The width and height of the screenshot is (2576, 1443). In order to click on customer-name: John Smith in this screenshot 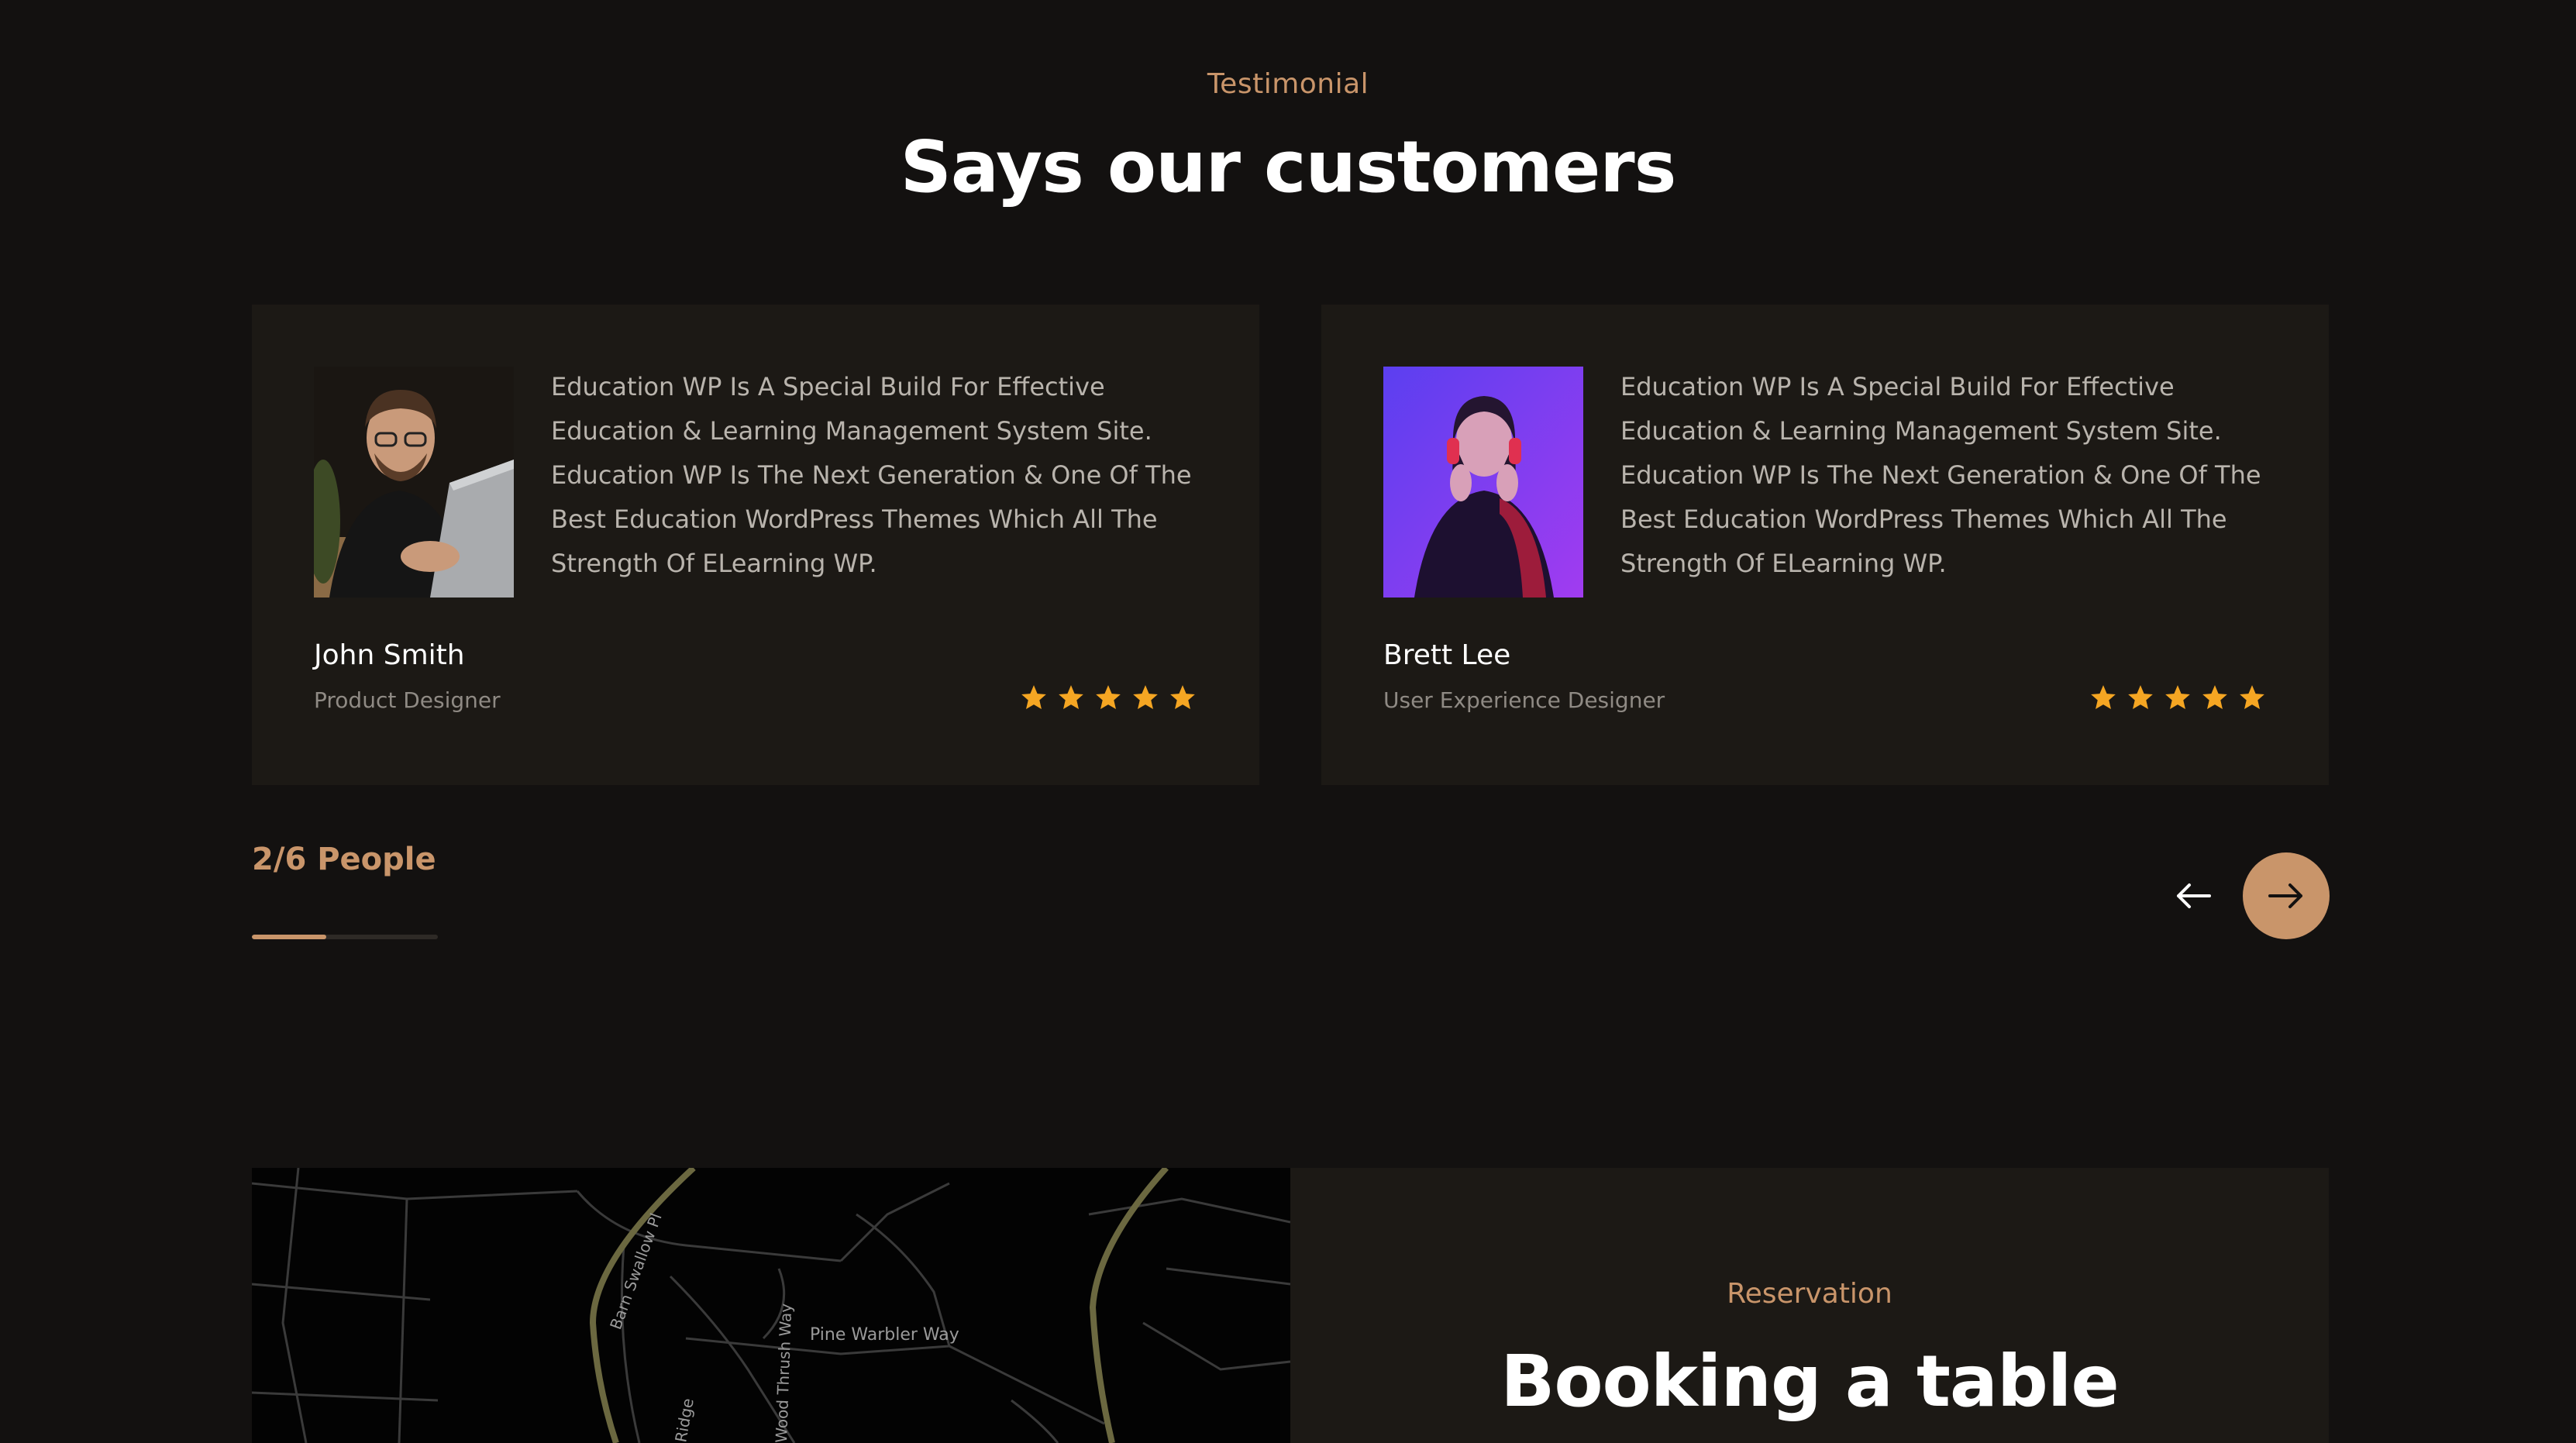, I will do `click(389, 655)`.